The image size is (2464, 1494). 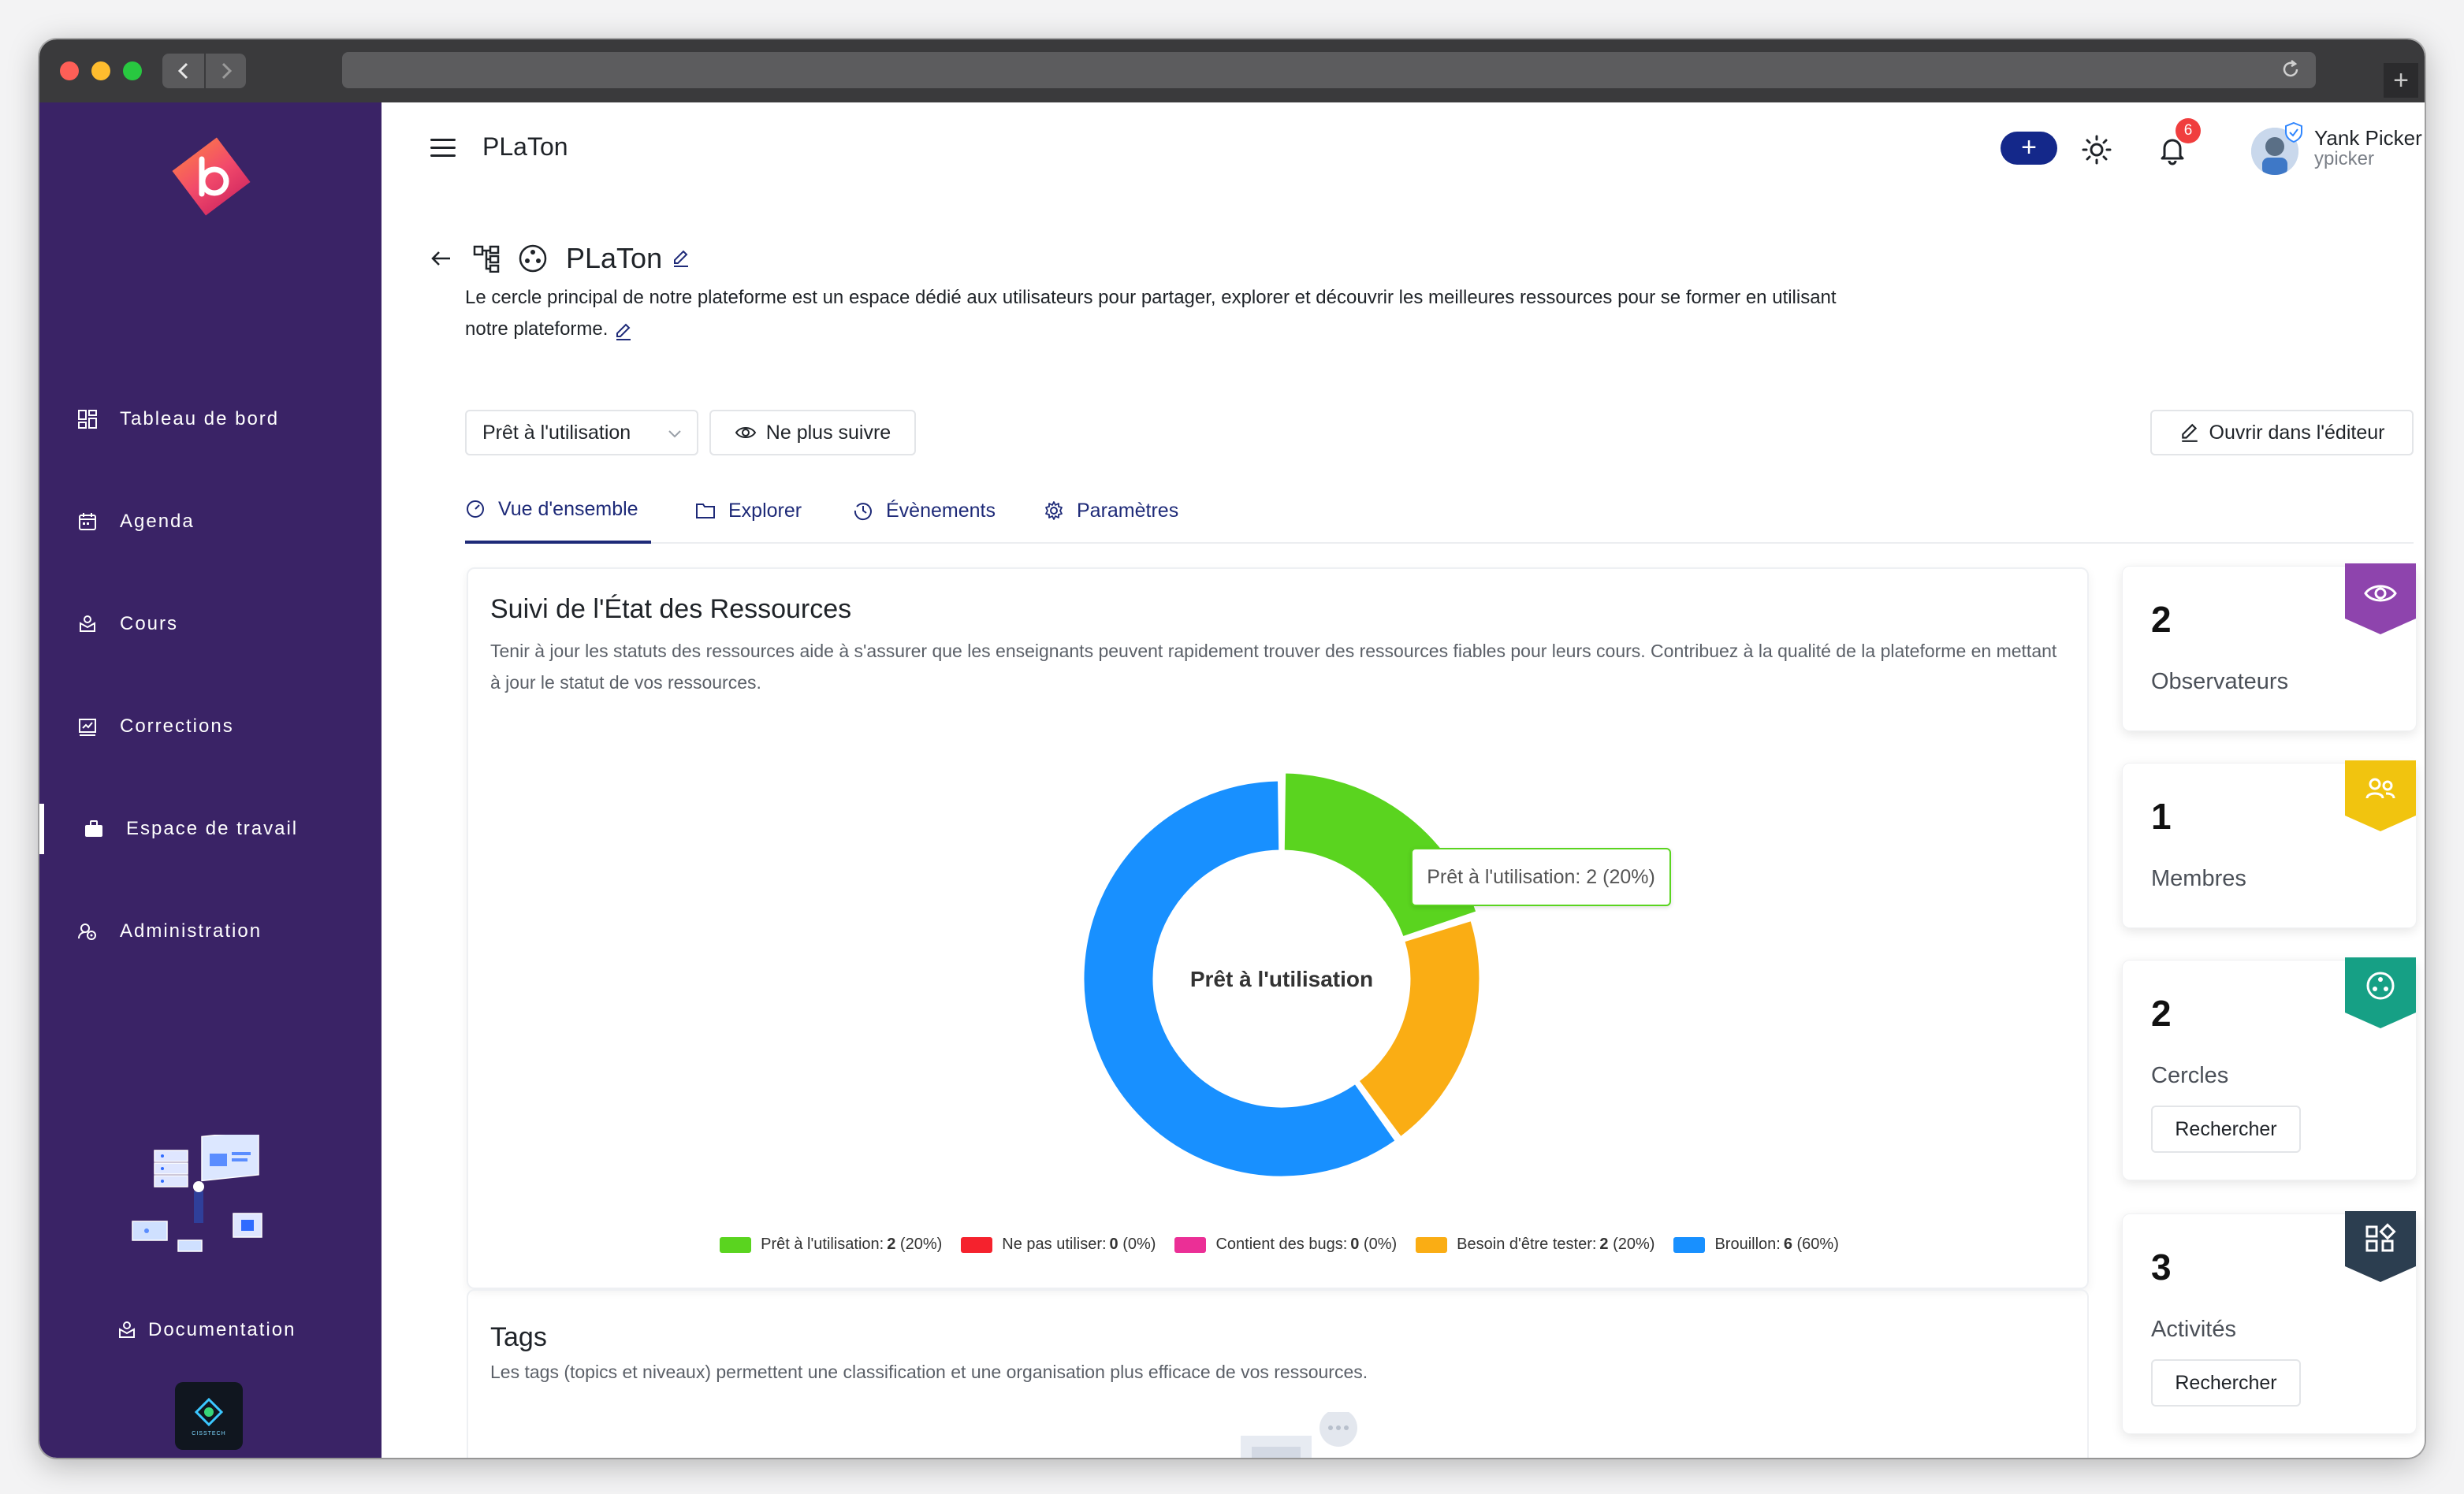 What do you see at coordinates (674, 434) in the screenshot?
I see `chevron-down-icon` at bounding box center [674, 434].